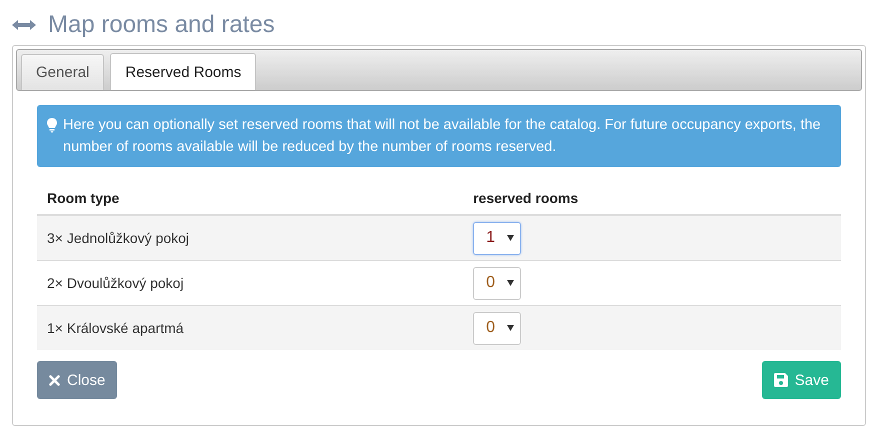 This screenshot has height=442, width=878. What do you see at coordinates (54, 380) in the screenshot?
I see `close-icon` at bounding box center [54, 380].